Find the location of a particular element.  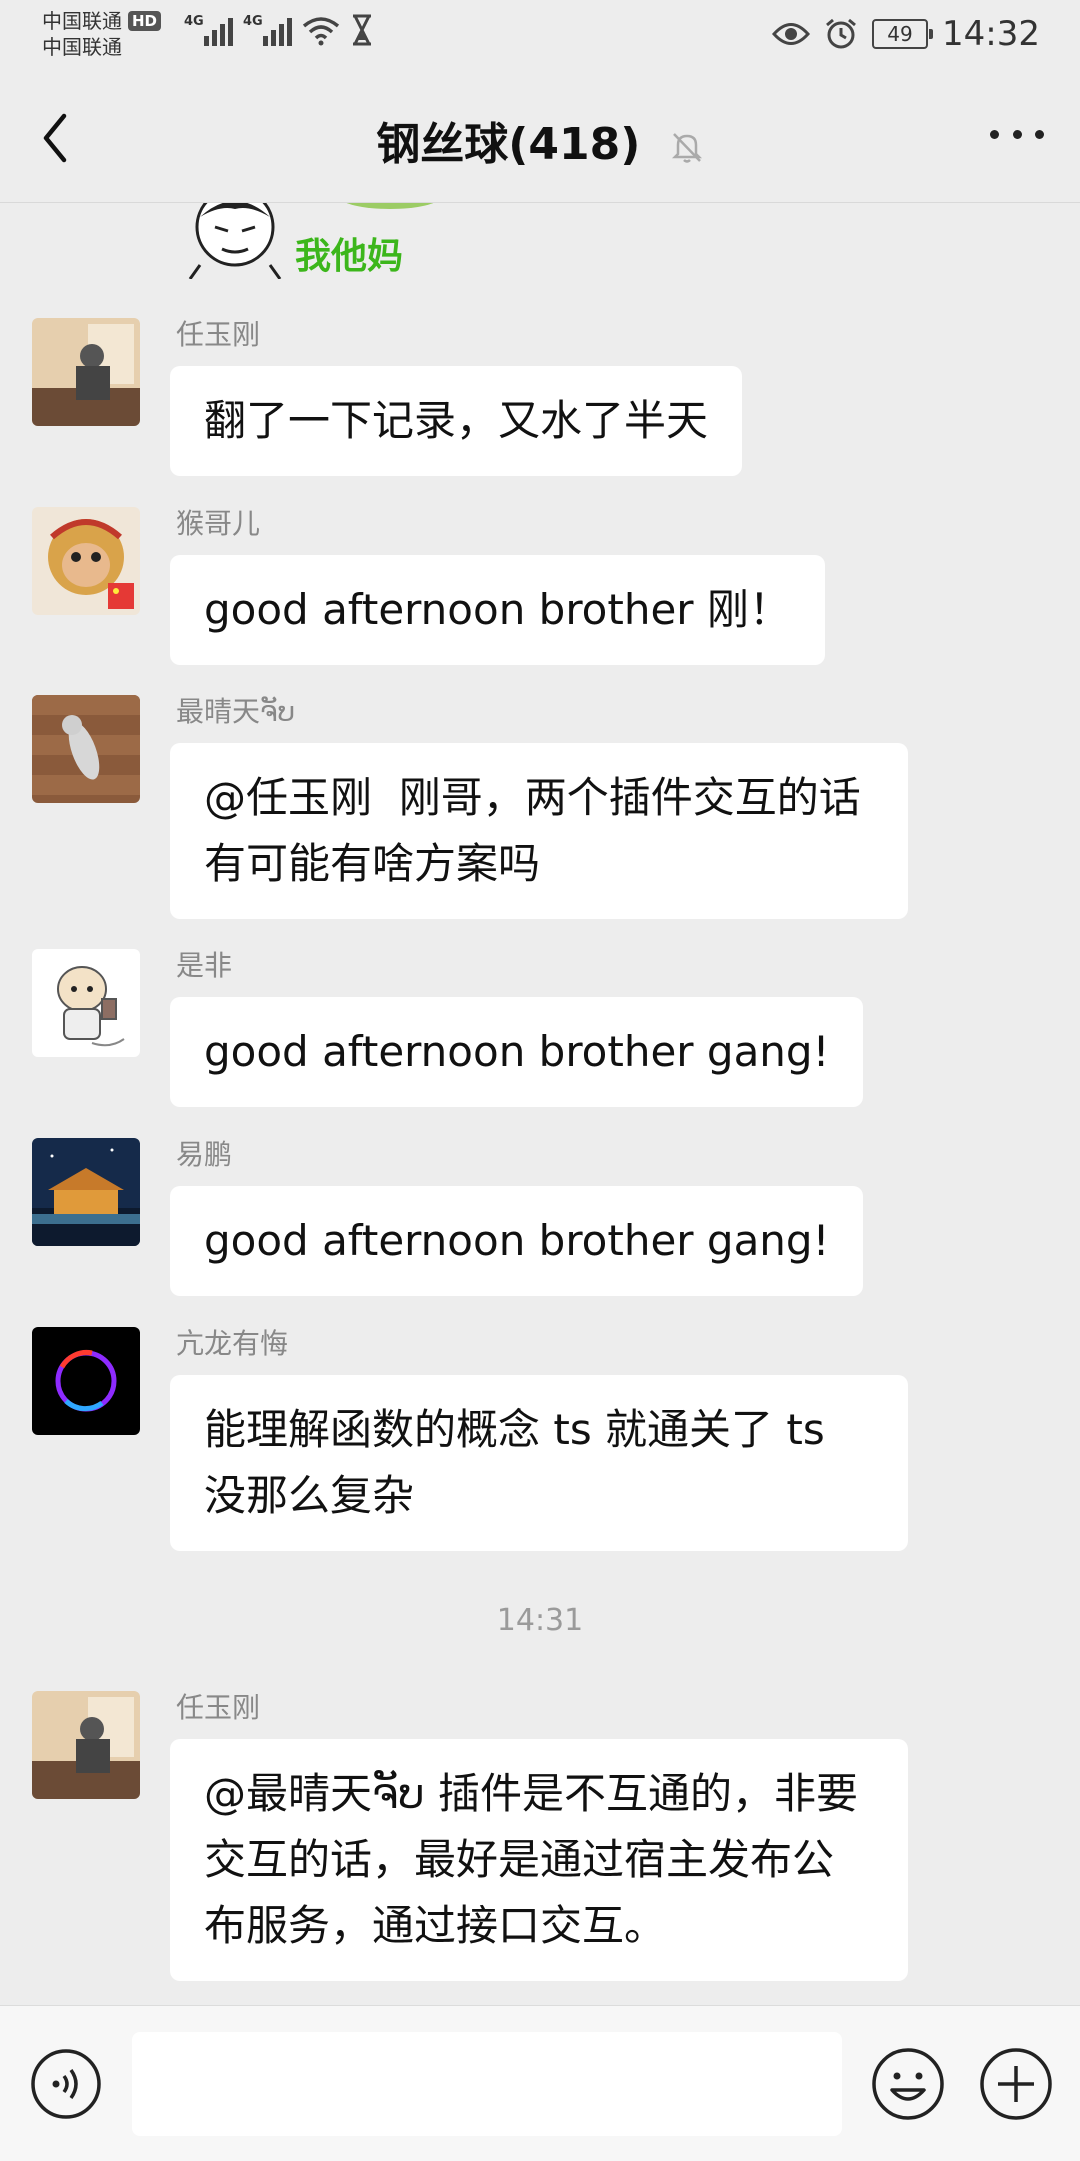

sender-name: 易鹏 is located at coordinates (204, 1154).